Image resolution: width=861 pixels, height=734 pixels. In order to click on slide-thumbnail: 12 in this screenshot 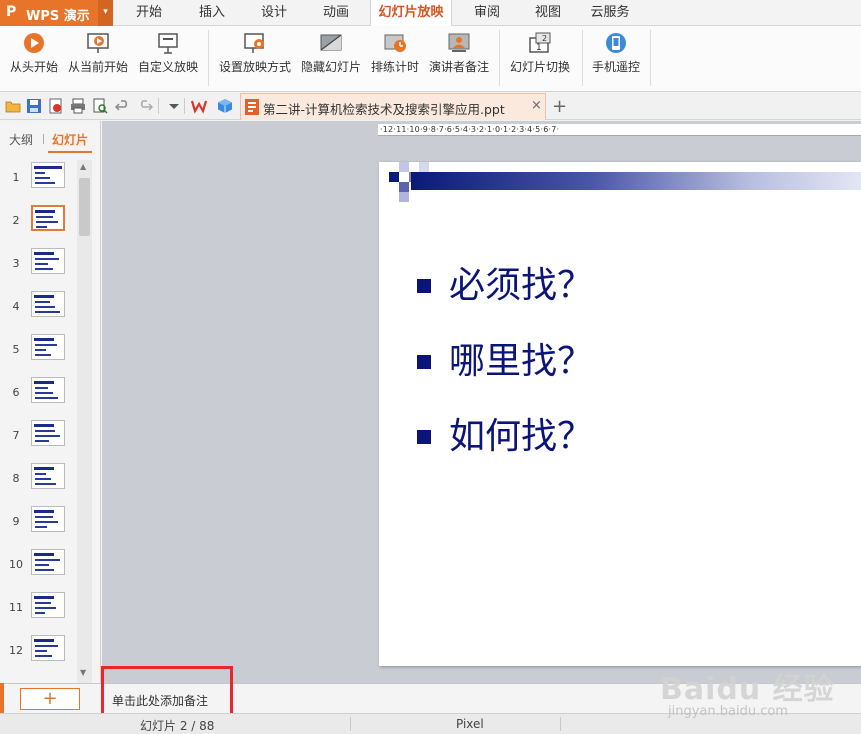, I will do `click(39, 653)`.